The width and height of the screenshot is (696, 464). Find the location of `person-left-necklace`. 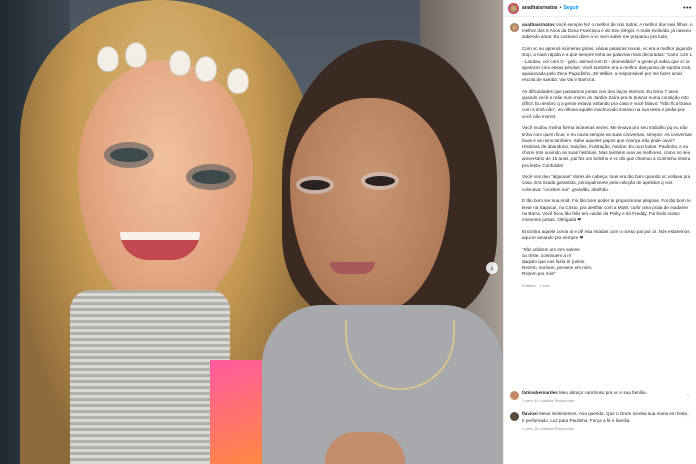

person-left-necklace is located at coordinates (150, 377).